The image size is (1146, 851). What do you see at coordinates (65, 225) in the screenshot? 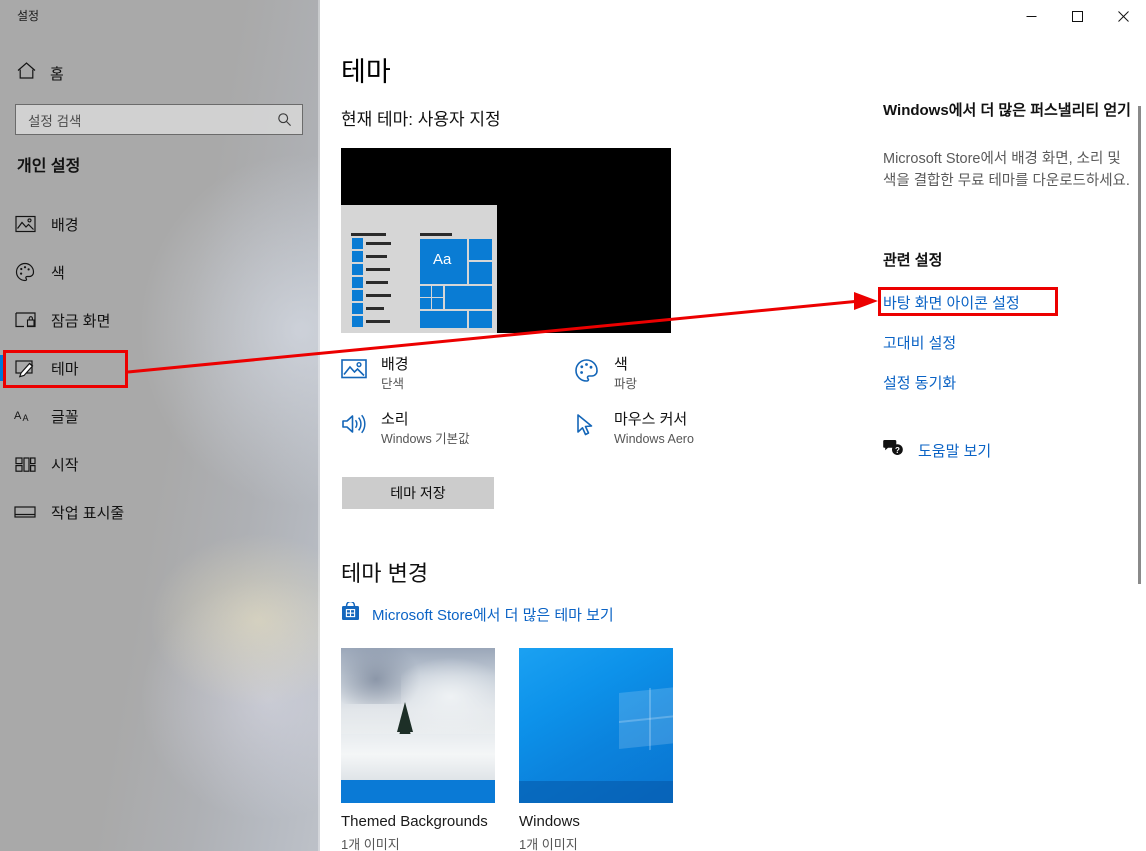
I see `sidebar-item-label: 배경` at bounding box center [65, 225].